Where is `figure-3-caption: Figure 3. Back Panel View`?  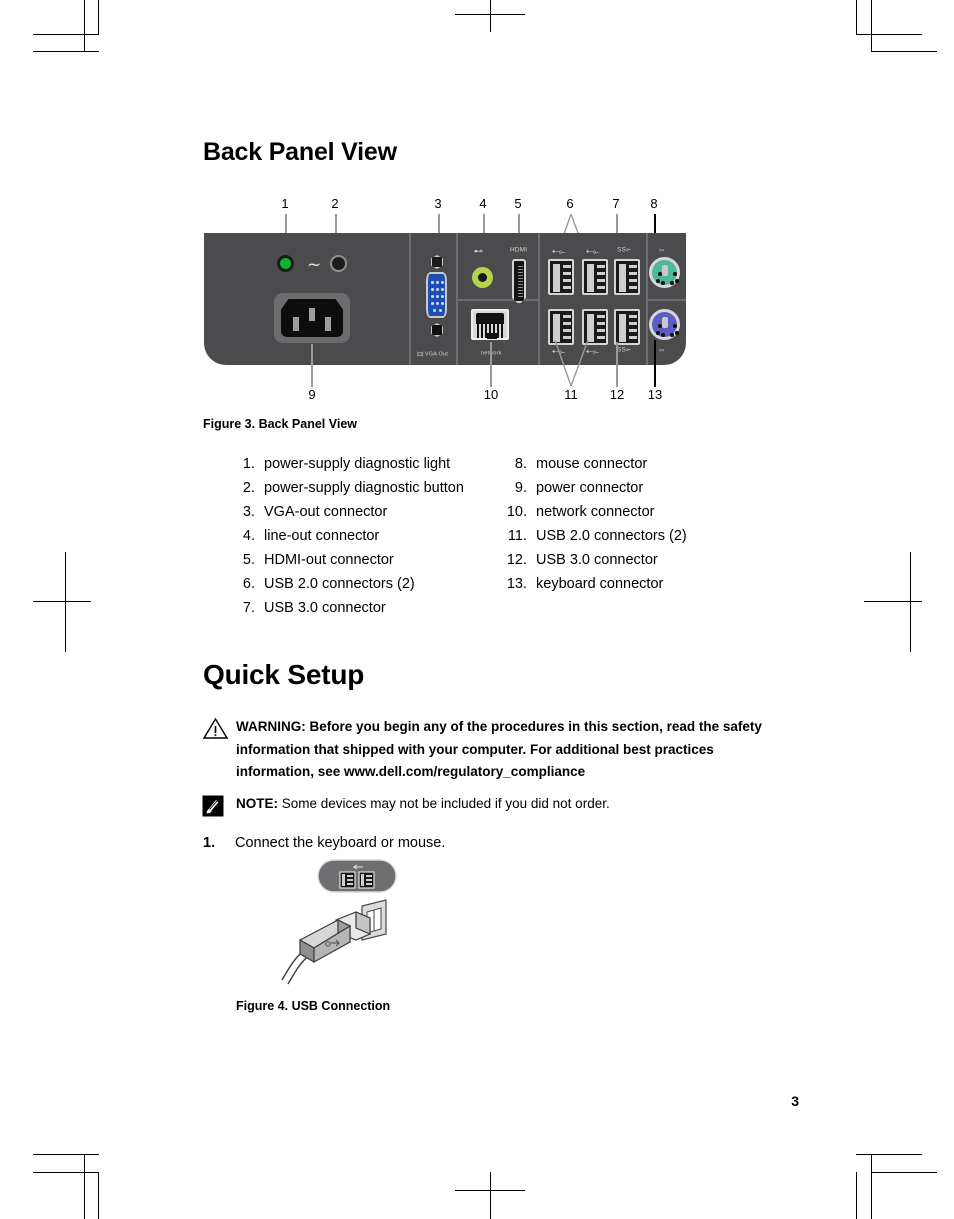 figure-3-caption: Figure 3. Back Panel View is located at coordinates (280, 424).